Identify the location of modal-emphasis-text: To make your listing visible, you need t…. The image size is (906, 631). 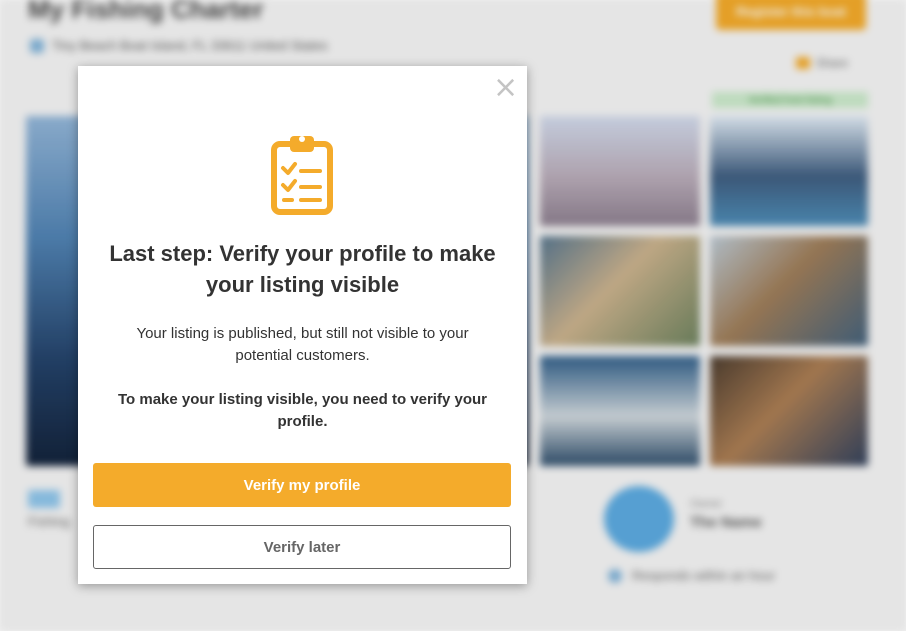
(302, 410).